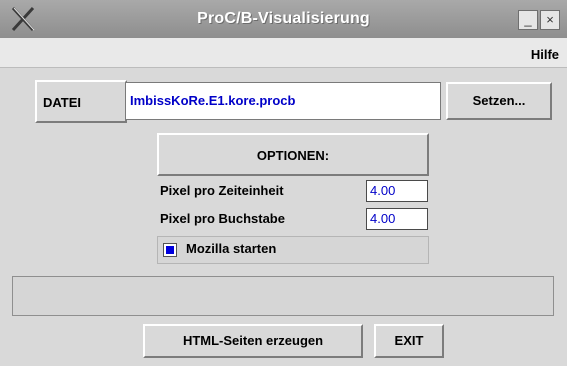 This screenshot has height=366, width=567. Describe the element at coordinates (222, 190) in the screenshot. I see `pixel-per-time-label: Pixel pro Zeiteinheit` at that location.